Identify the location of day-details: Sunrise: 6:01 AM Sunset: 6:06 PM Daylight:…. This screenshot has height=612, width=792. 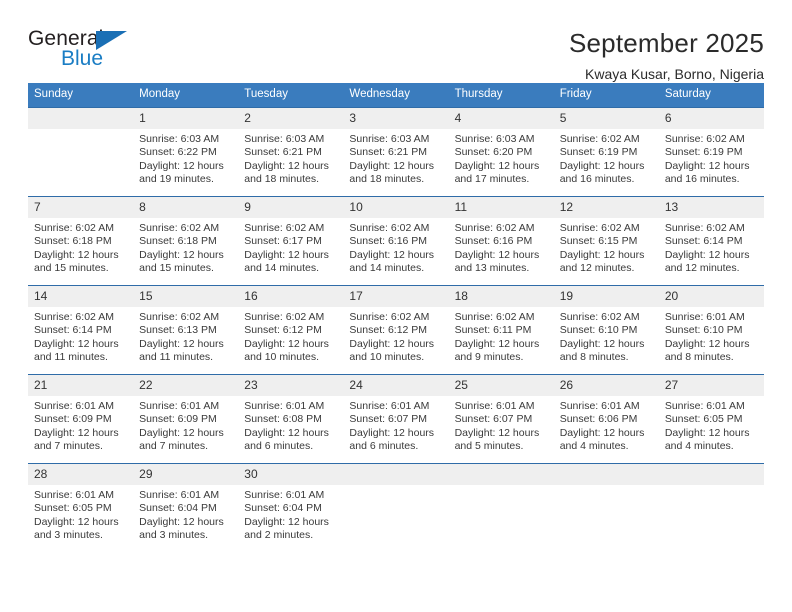
(606, 424).